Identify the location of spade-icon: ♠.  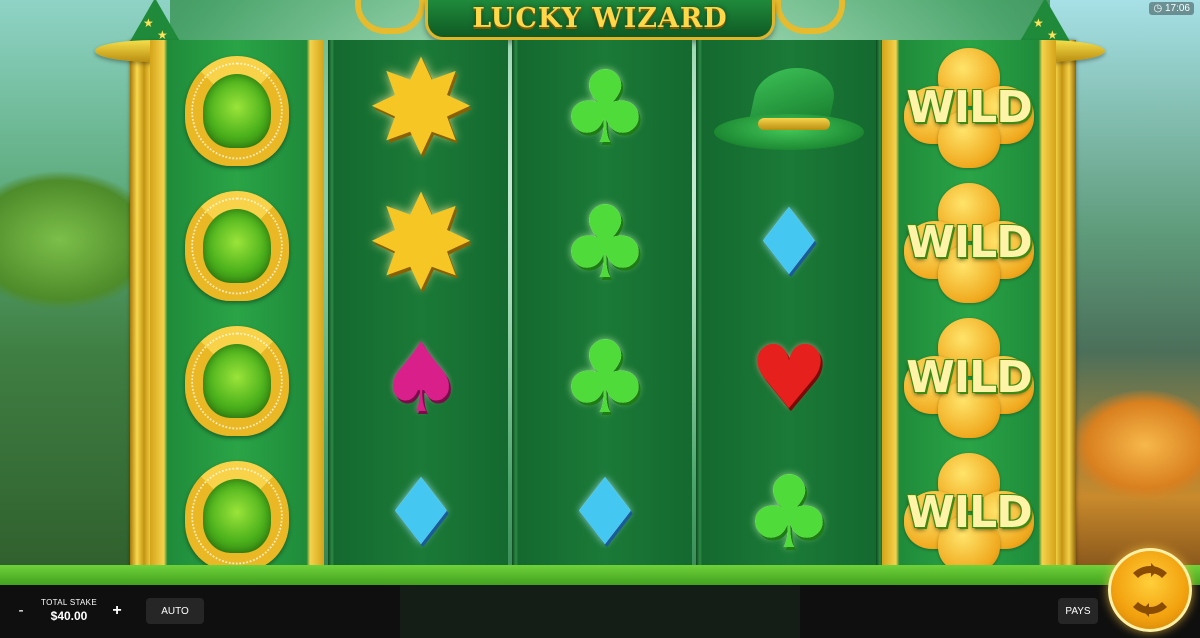
(421, 377).